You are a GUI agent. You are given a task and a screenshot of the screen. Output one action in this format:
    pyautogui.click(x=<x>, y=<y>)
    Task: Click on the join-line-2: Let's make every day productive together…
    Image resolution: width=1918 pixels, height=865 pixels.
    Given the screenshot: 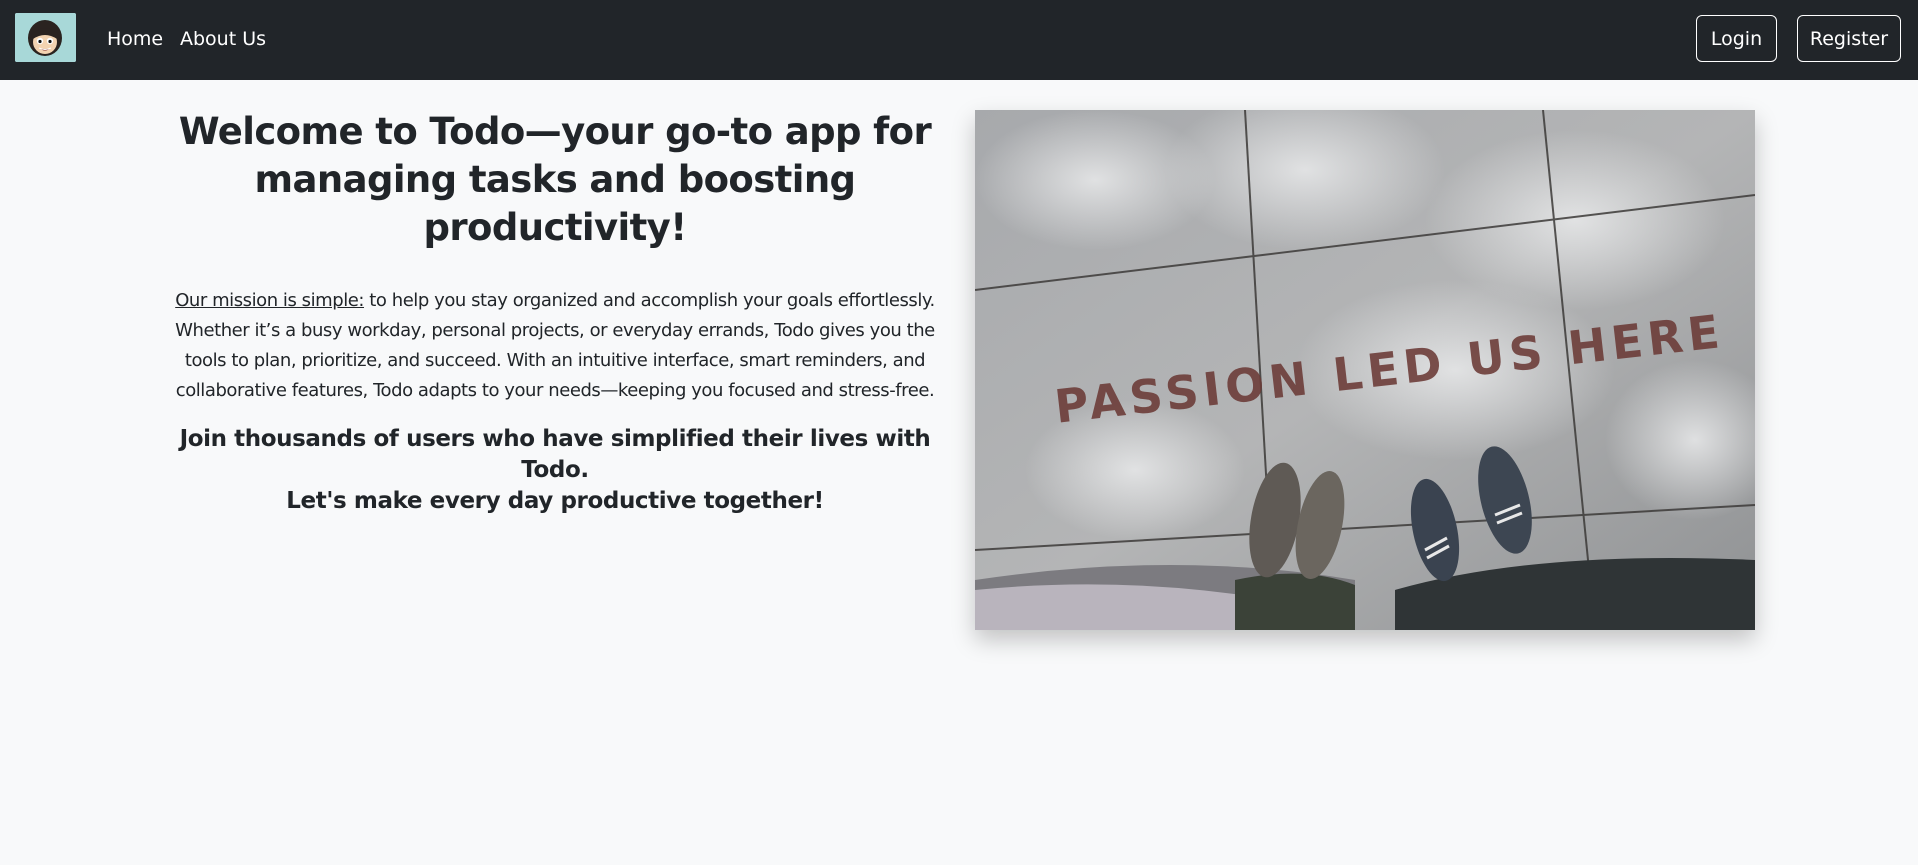 What is the action you would take?
    pyautogui.click(x=555, y=501)
    